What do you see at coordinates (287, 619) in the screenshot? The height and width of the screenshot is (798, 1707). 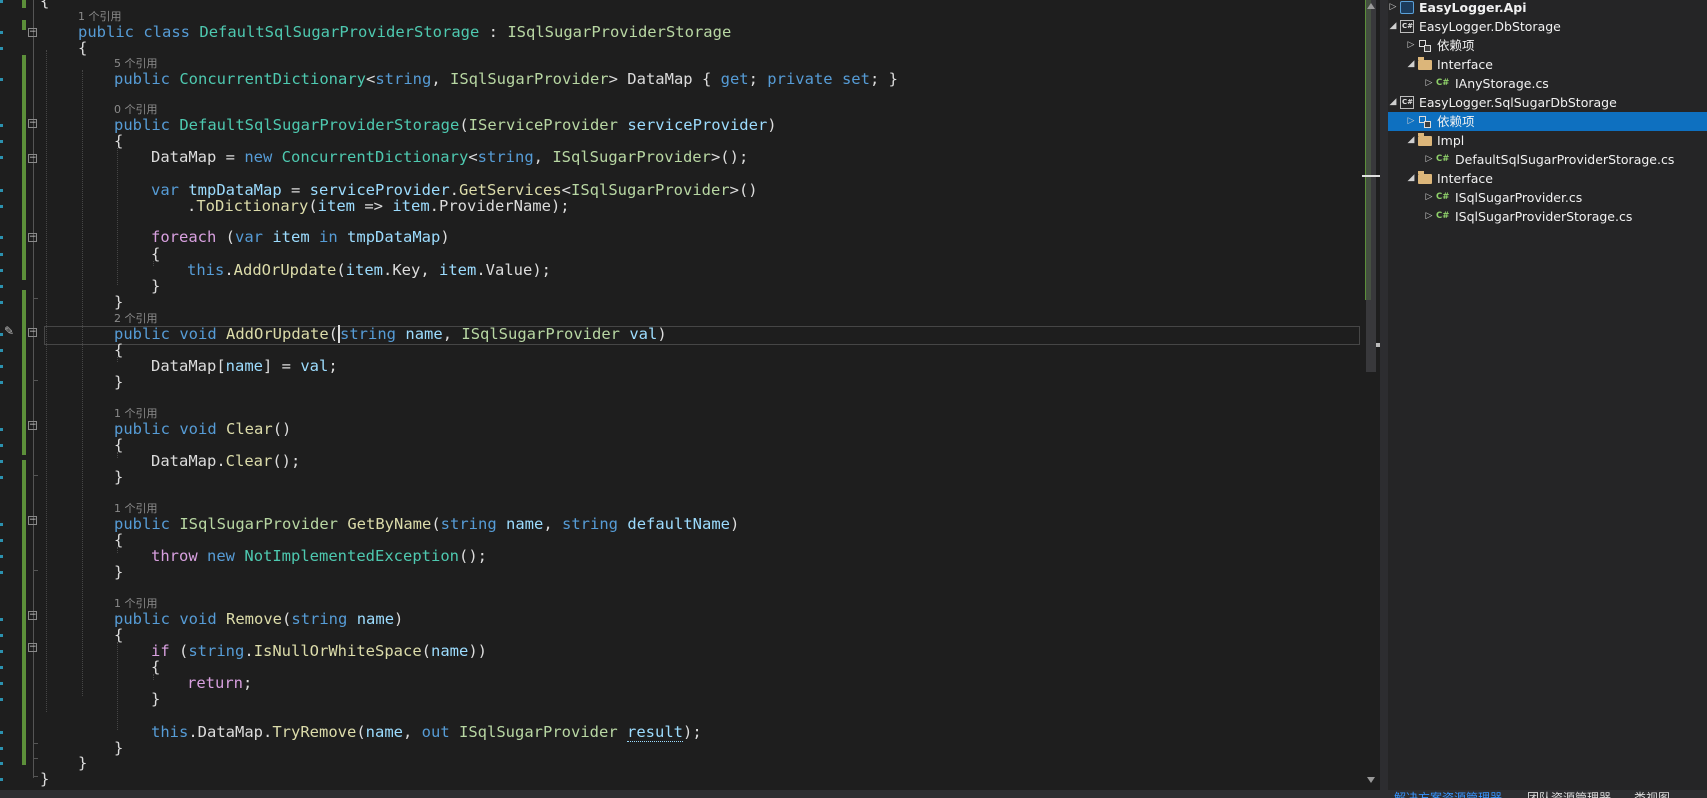 I see `code-token: (` at bounding box center [287, 619].